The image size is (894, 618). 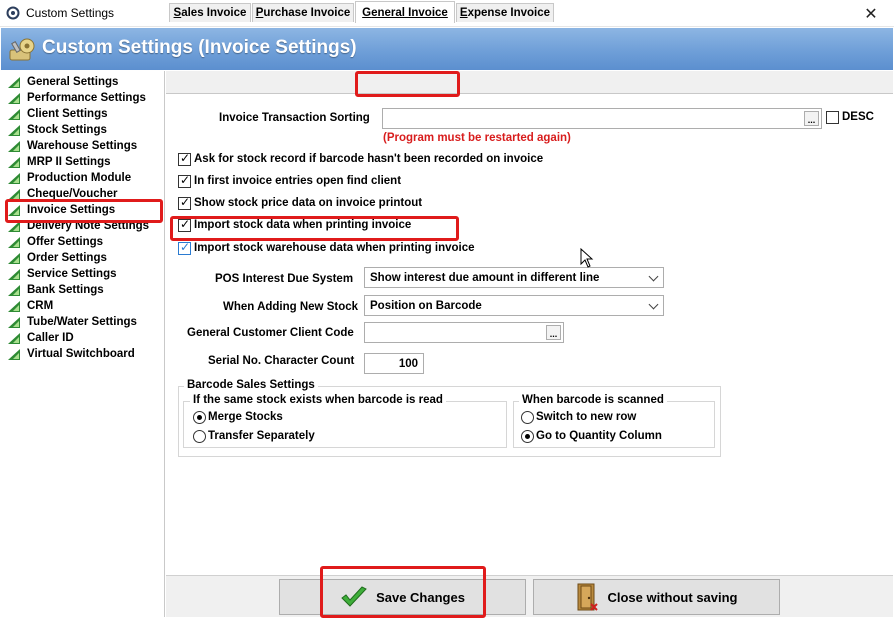 I want to click on tab-label: xpense Invoice, so click(x=509, y=13).